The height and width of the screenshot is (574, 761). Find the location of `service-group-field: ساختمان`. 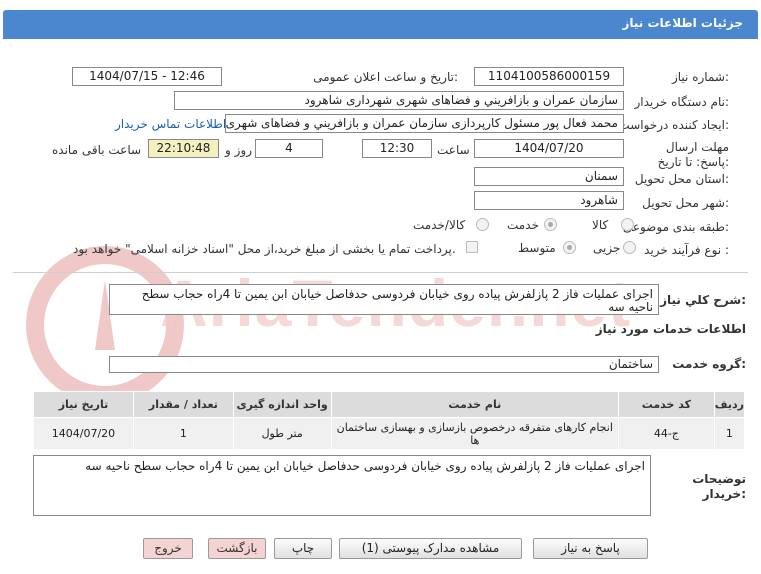

service-group-field: ساختمان is located at coordinates (384, 364).